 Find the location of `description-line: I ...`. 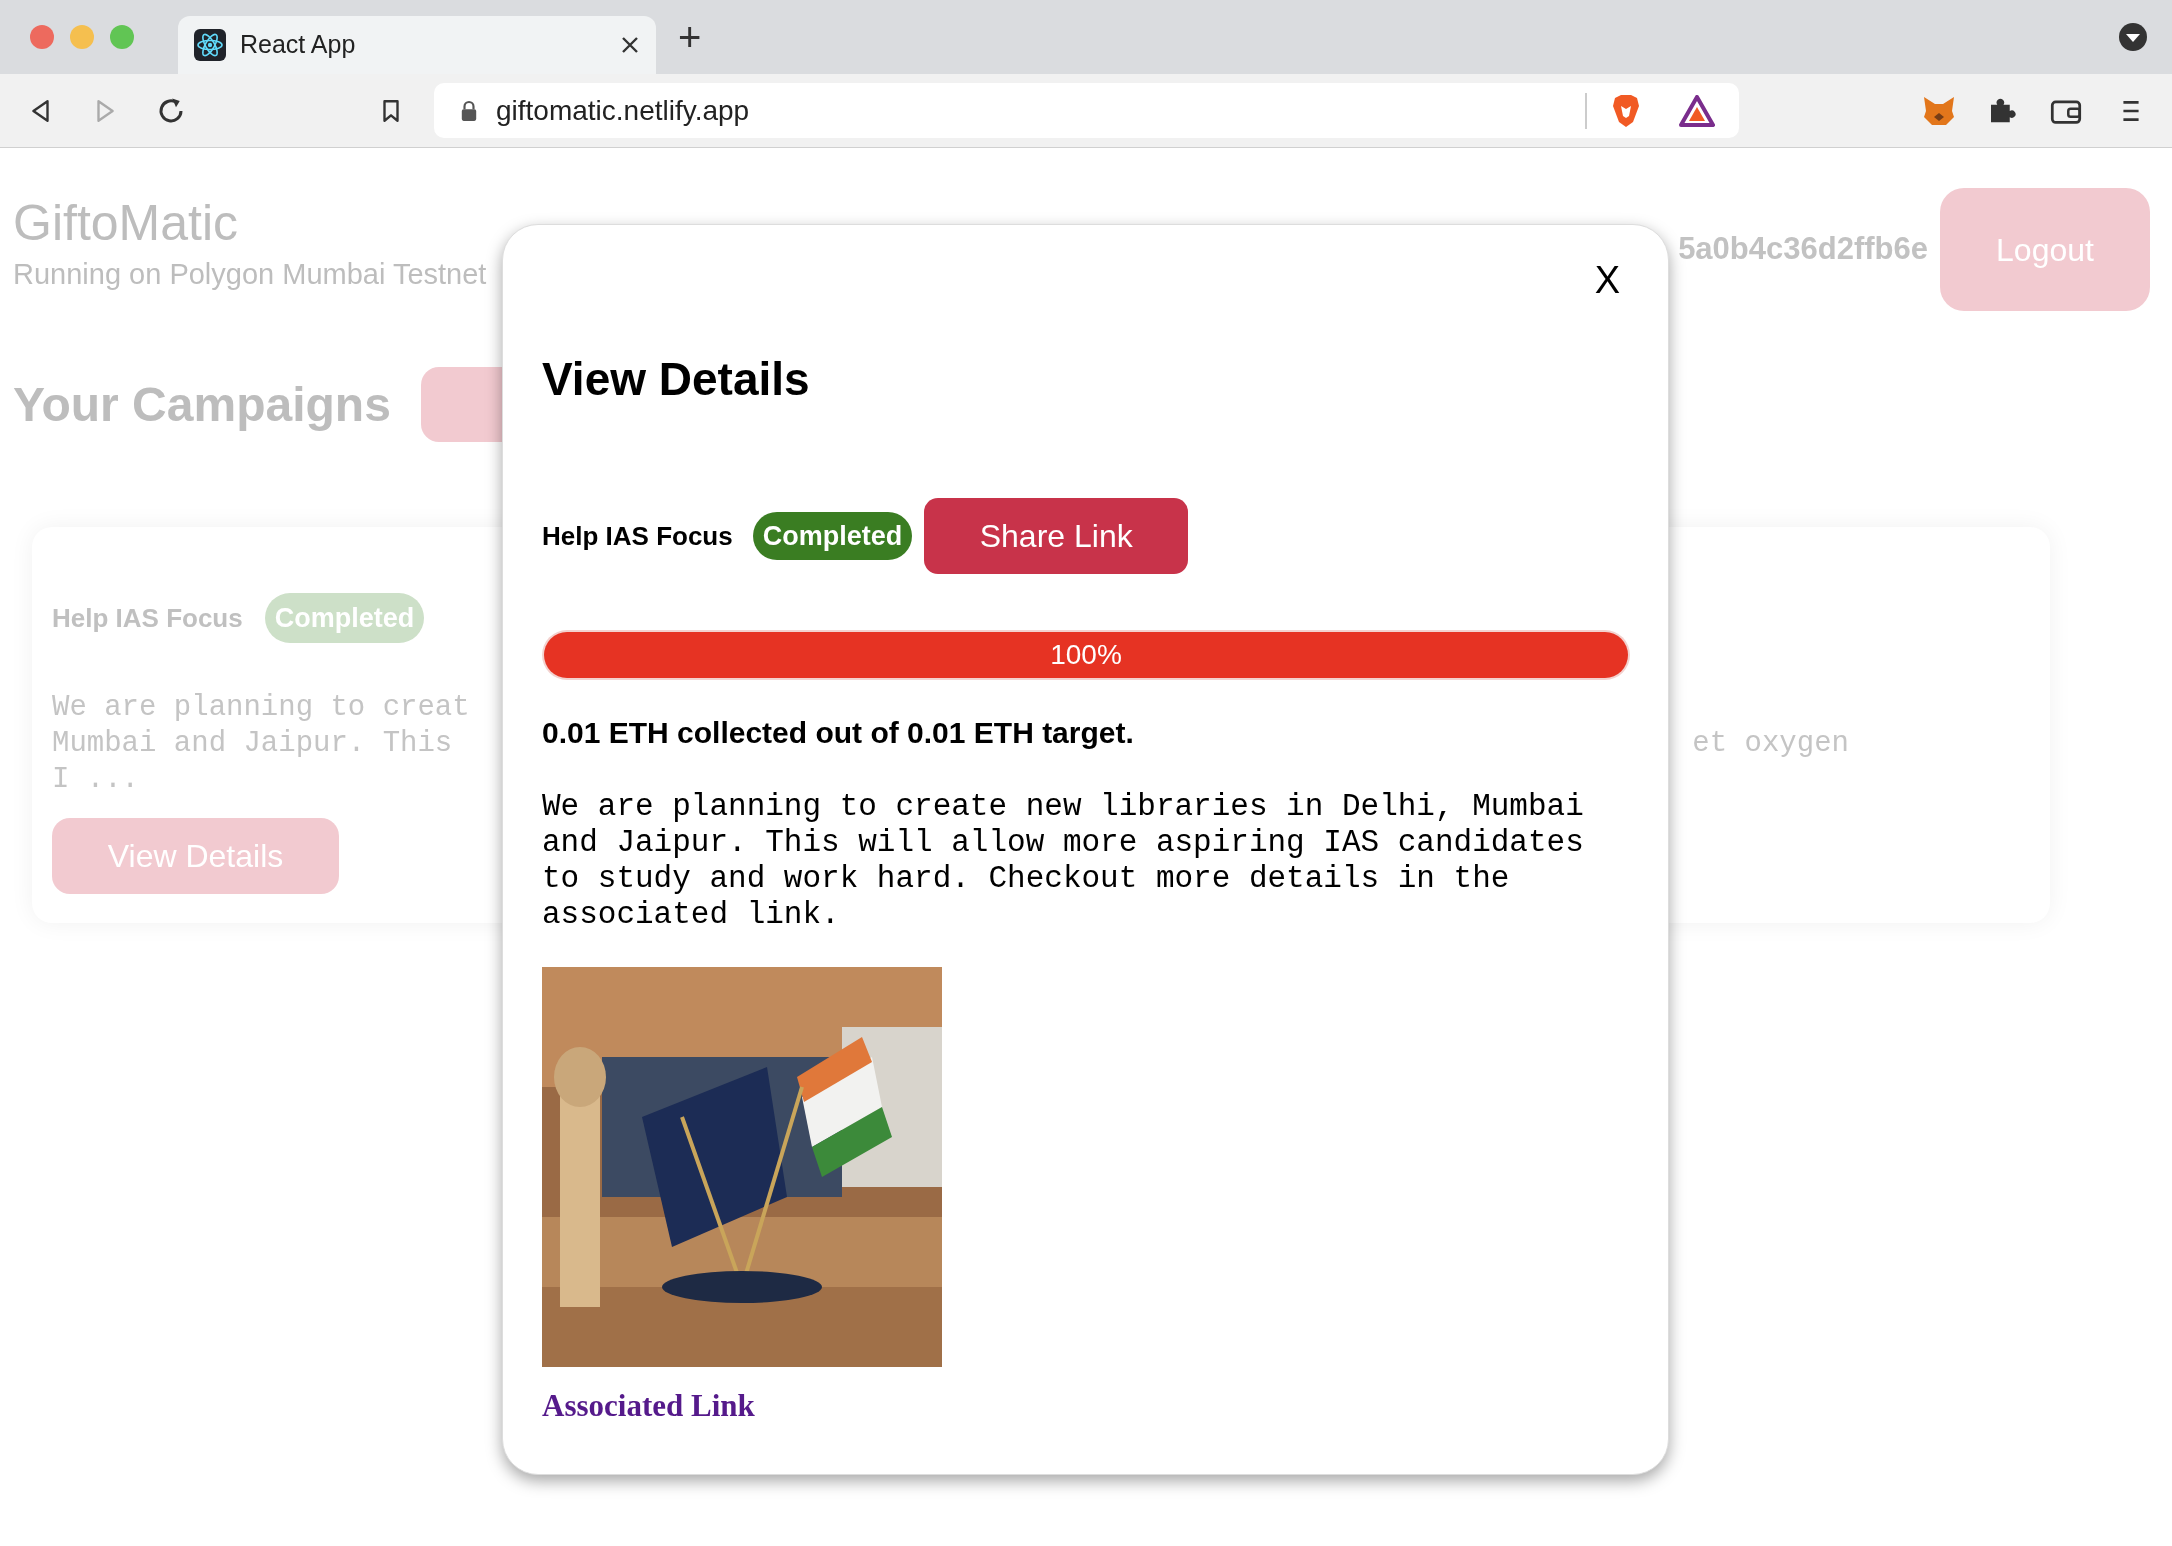

description-line: I ... is located at coordinates (96, 780).